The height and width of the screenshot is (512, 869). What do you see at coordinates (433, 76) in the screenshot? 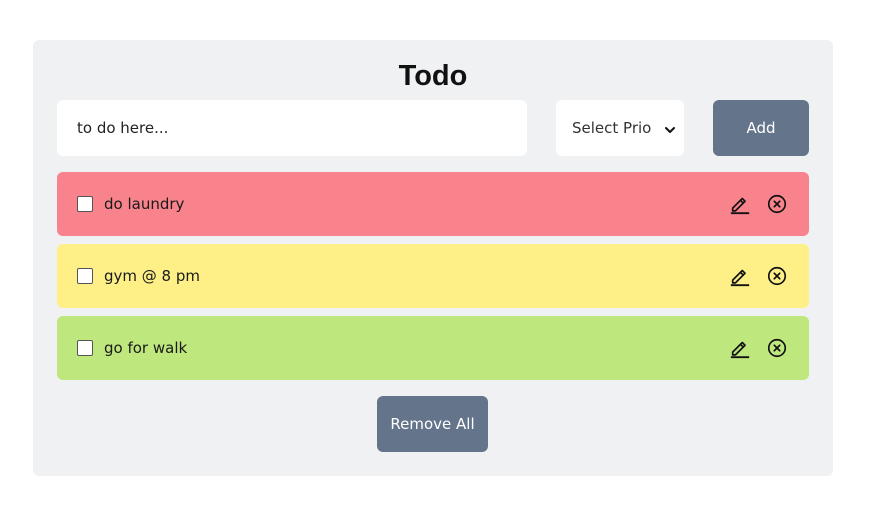
I see `app-title: Todo` at bounding box center [433, 76].